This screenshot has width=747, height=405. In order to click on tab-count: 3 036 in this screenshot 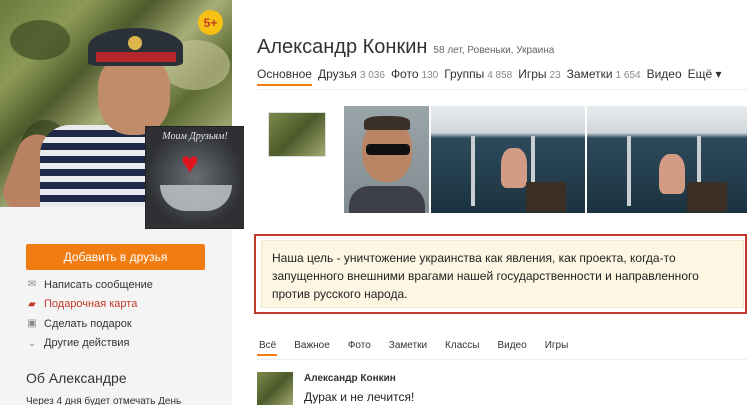, I will do `click(372, 75)`.